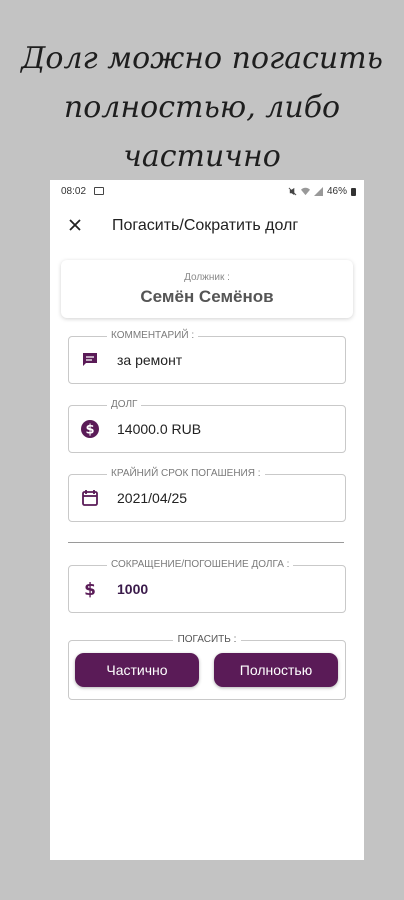 Image resolution: width=404 pixels, height=900 pixels. I want to click on debtor-label: Должник :, so click(207, 277).